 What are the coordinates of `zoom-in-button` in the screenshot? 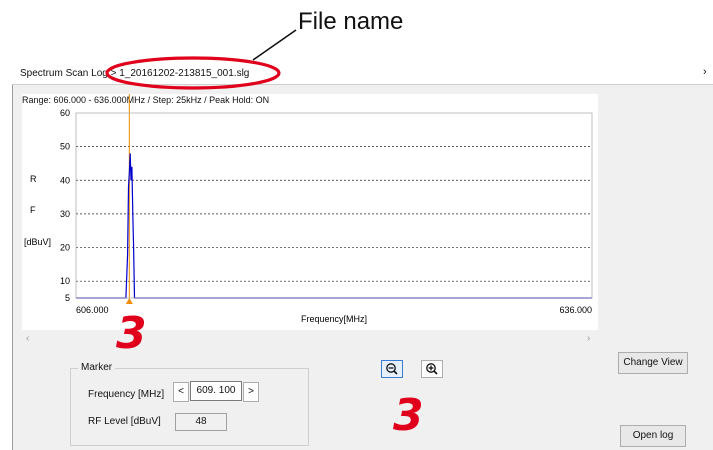 It's located at (432, 369).